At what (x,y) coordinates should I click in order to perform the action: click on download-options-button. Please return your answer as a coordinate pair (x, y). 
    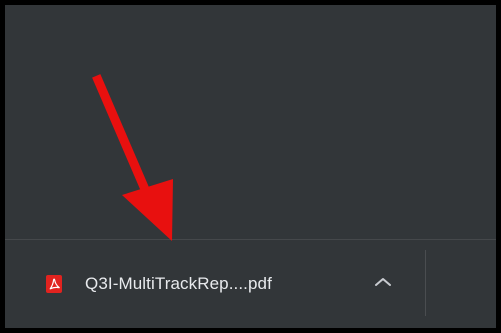
    Looking at the image, I should click on (383, 284).